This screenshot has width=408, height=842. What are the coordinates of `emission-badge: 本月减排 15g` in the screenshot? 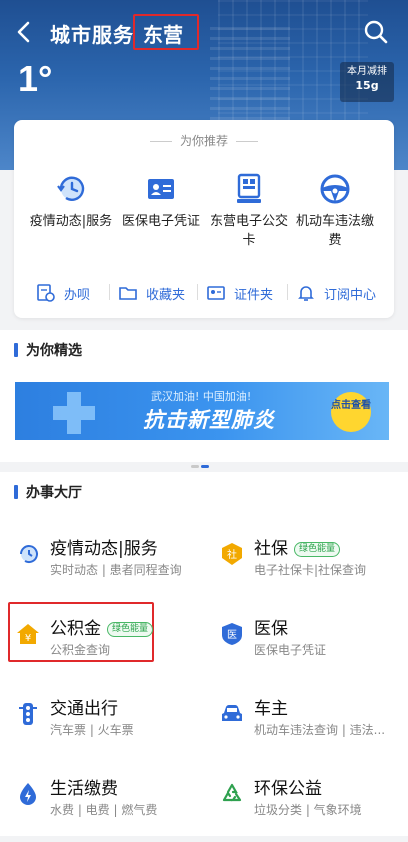 It's located at (367, 82).